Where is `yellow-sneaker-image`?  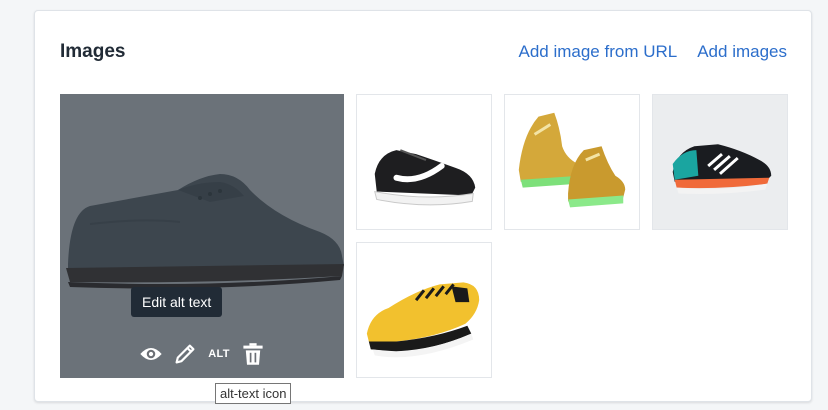
yellow-sneaker-image is located at coordinates (424, 310).